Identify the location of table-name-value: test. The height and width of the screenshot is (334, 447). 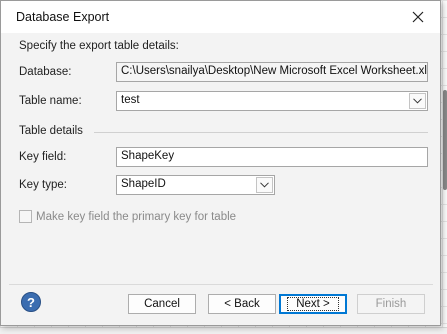
(130, 100).